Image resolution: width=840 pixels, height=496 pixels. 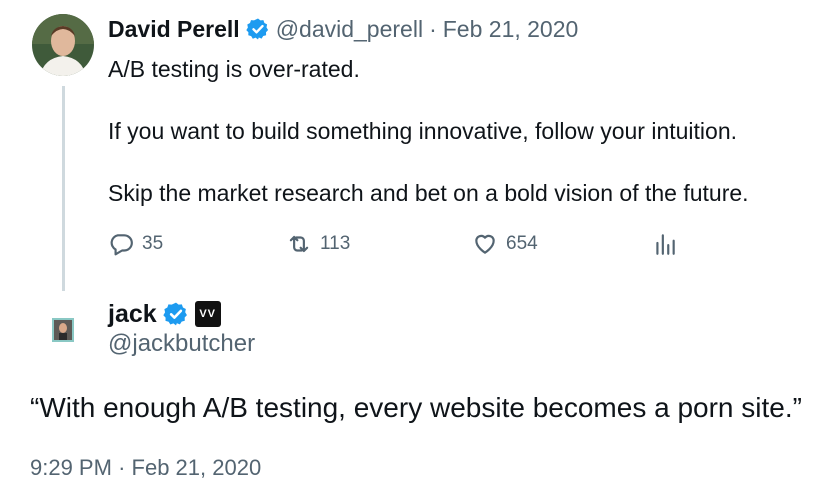 I want to click on retweet-icon, so click(x=299, y=244).